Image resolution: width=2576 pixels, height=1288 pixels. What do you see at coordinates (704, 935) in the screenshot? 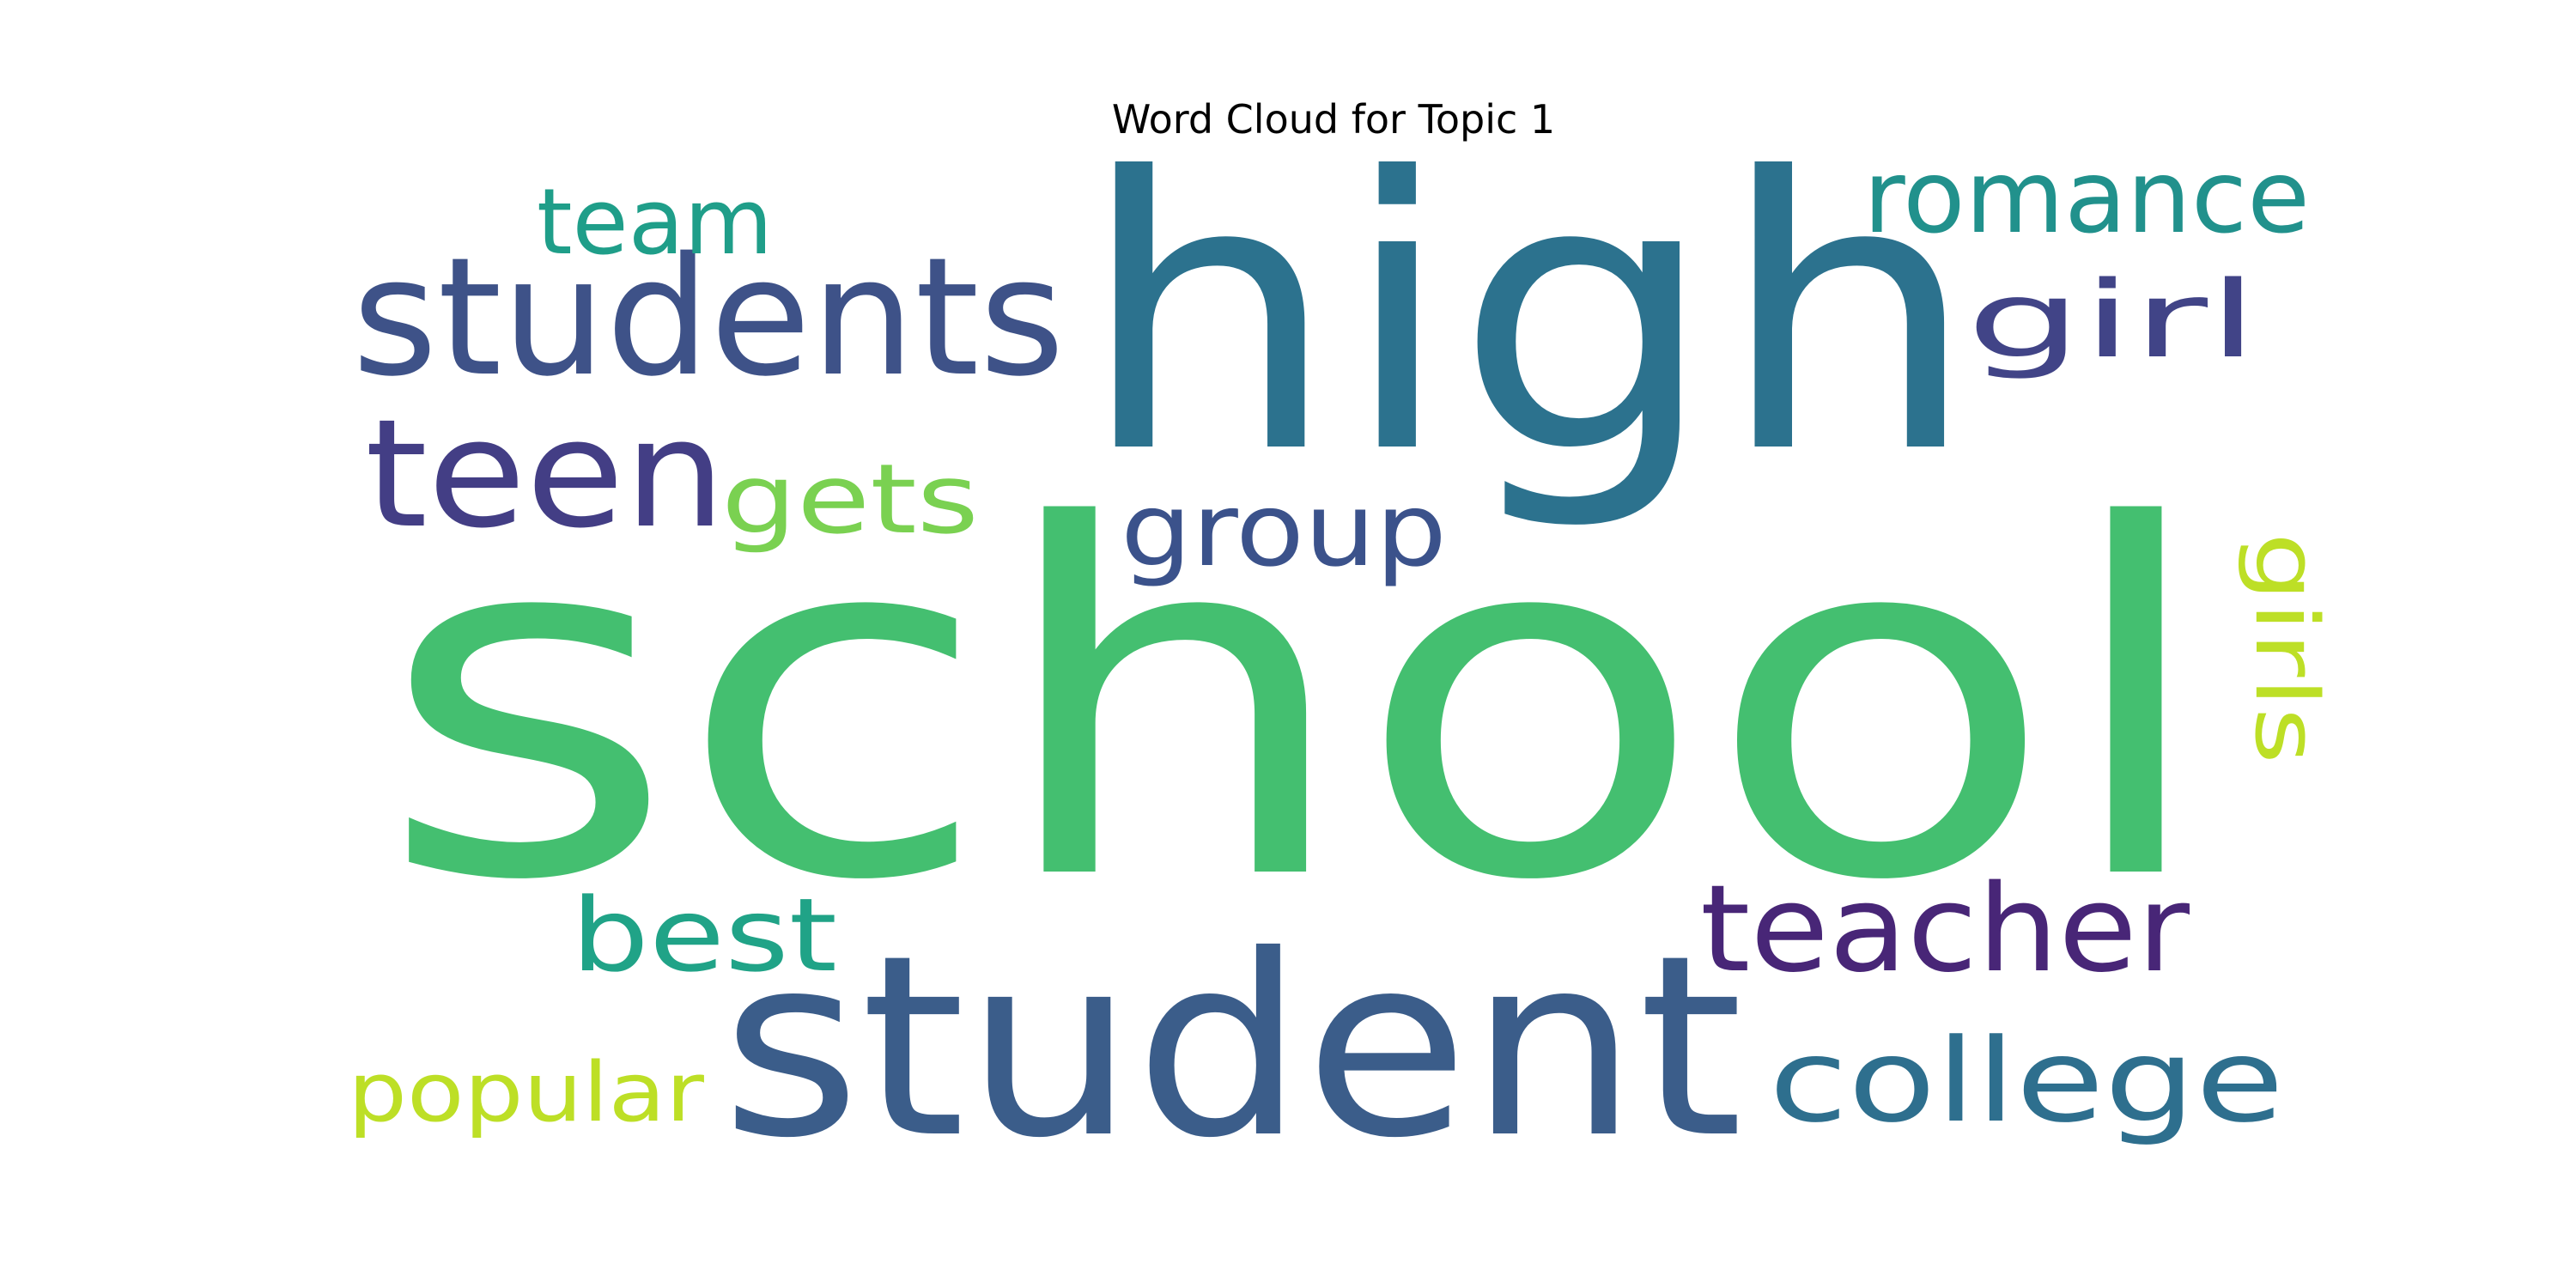
I see `word-best: best` at bounding box center [704, 935].